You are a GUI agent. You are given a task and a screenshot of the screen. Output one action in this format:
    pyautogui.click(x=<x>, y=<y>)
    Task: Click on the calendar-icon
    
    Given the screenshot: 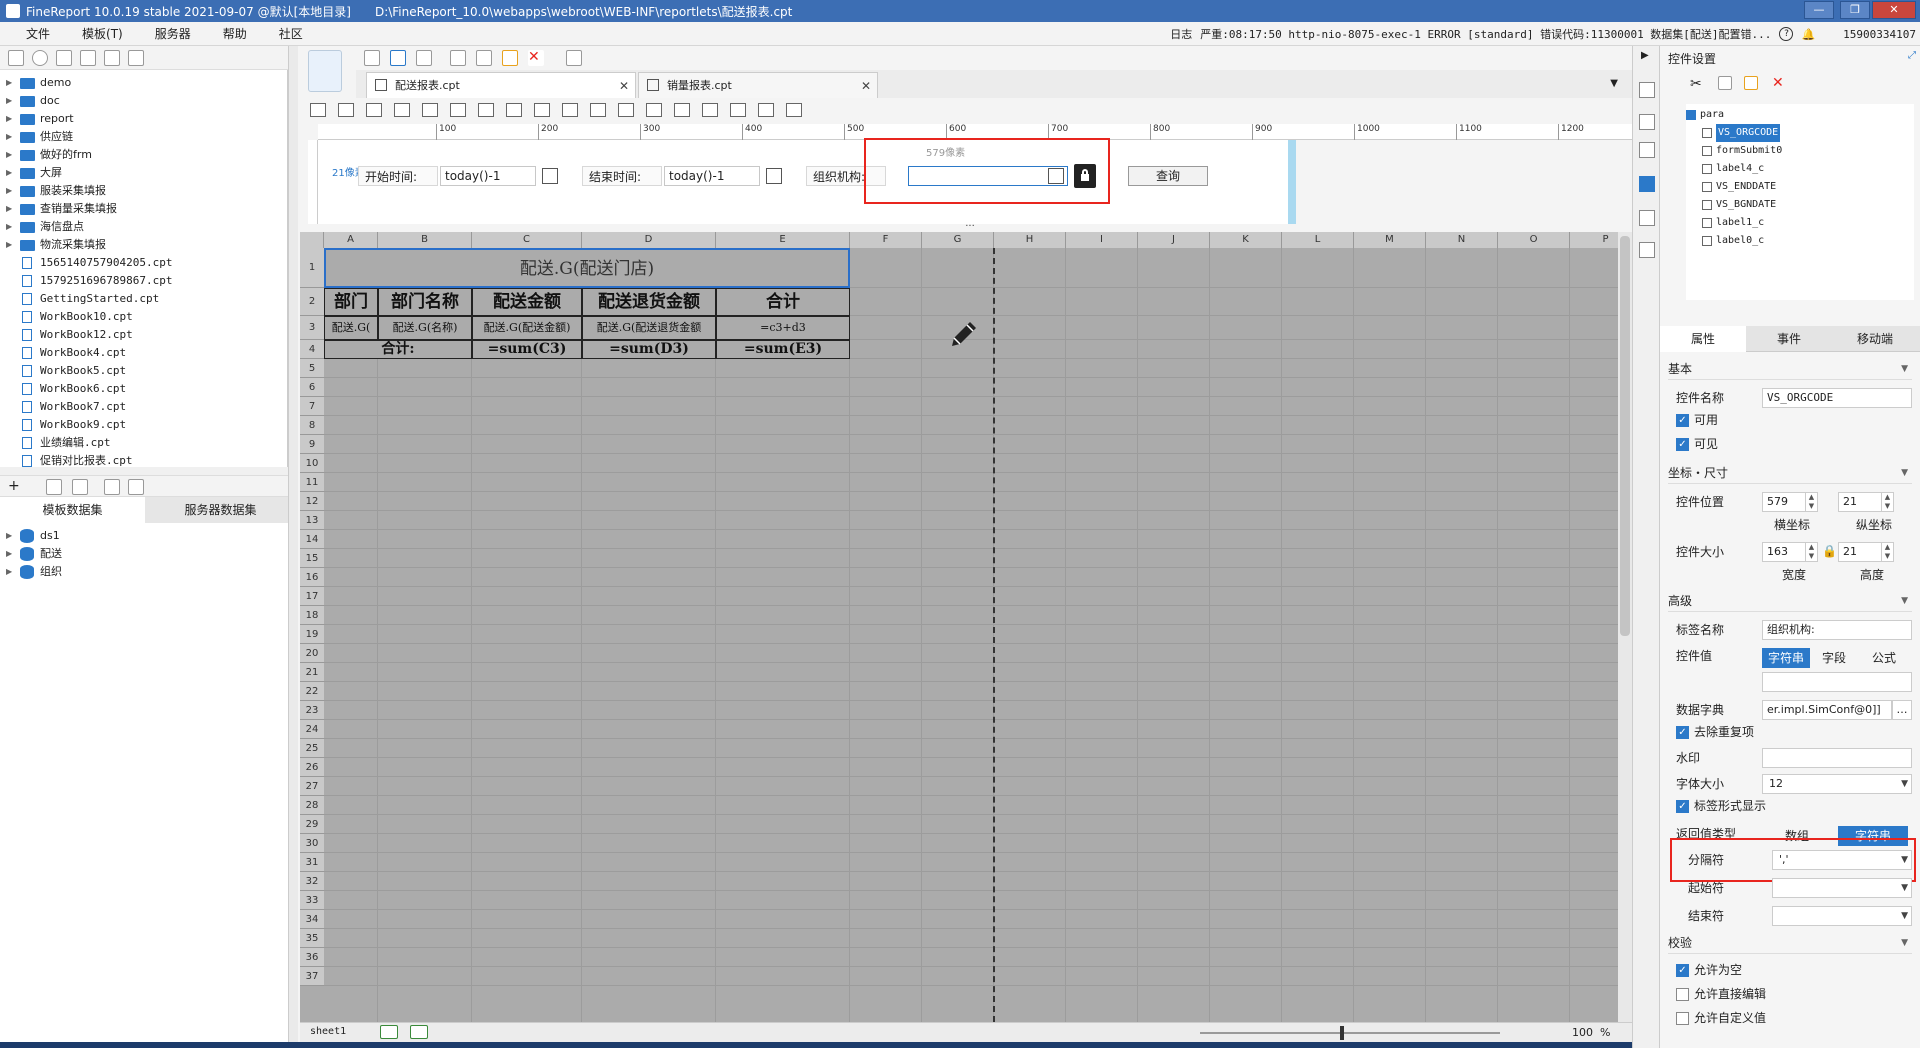 What is the action you would take?
    pyautogui.click(x=550, y=176)
    